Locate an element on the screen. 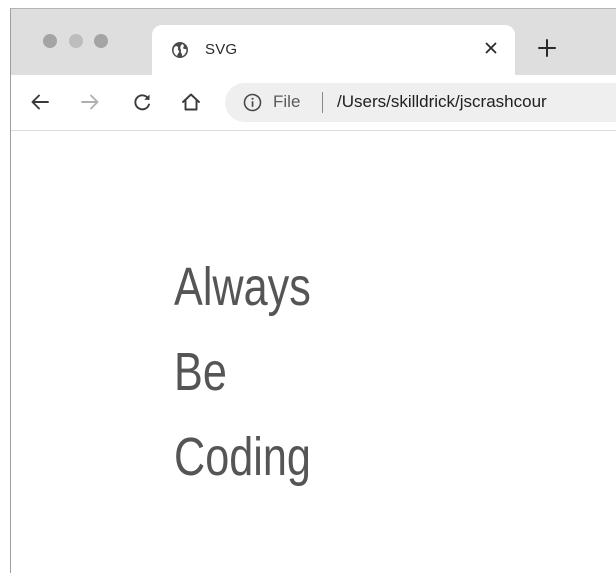 This screenshot has height=573, width=616. url-text: /Users/skilldrick/jscrashcour is located at coordinates (442, 102).